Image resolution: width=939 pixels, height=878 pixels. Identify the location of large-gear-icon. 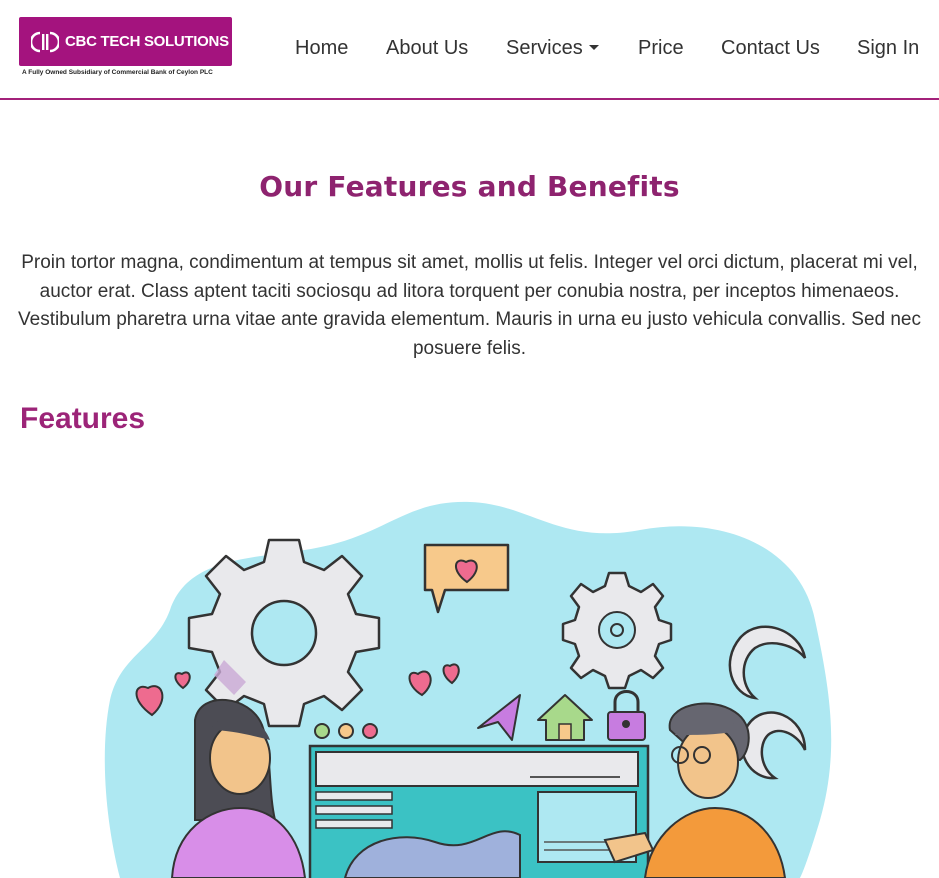
(284, 633).